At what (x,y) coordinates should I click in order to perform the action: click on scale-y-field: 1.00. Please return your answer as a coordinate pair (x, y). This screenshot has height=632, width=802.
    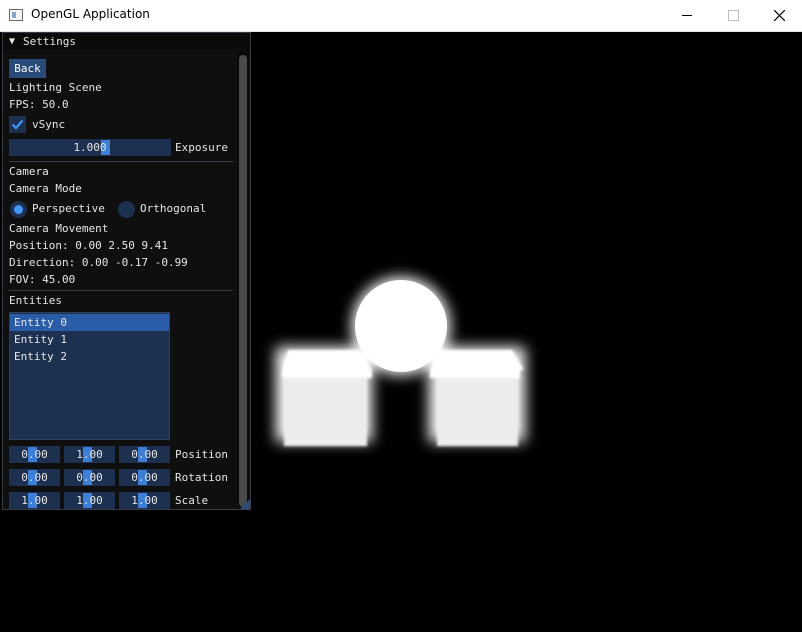
    Looking at the image, I should click on (89, 500).